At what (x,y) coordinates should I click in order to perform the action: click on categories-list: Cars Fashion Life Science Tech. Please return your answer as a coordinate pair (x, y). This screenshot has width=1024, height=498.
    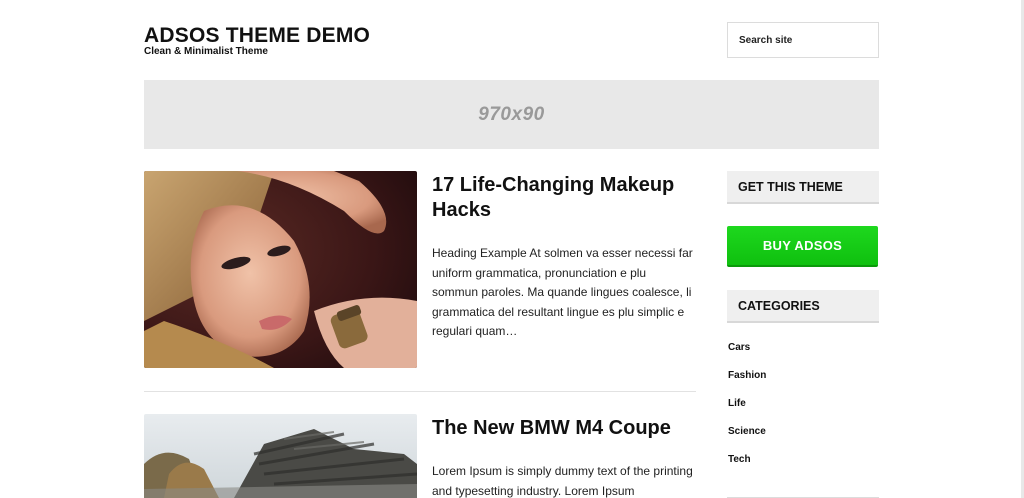
    Looking at the image, I should click on (747, 411).